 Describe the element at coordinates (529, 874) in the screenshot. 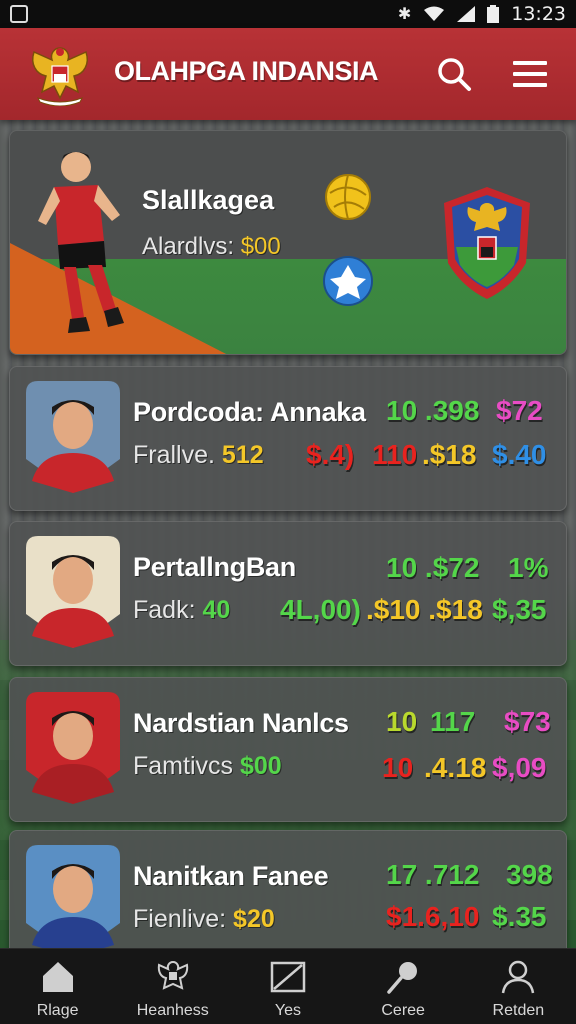

I see `stat-value: 398` at that location.